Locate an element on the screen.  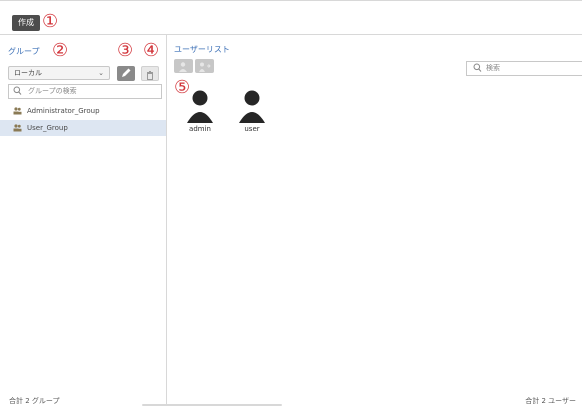
group-type-select: ローカル ⌄ is located at coordinates (59, 73).